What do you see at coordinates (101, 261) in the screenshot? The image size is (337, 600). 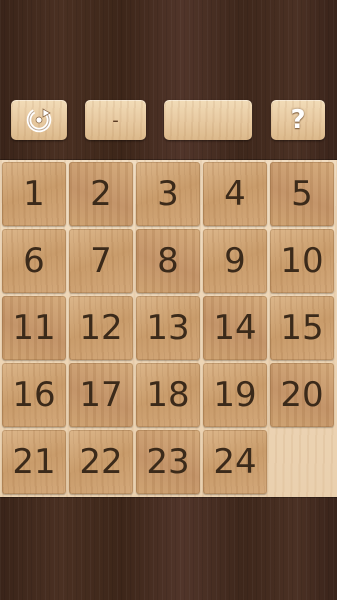 I see `tile-7: 7` at bounding box center [101, 261].